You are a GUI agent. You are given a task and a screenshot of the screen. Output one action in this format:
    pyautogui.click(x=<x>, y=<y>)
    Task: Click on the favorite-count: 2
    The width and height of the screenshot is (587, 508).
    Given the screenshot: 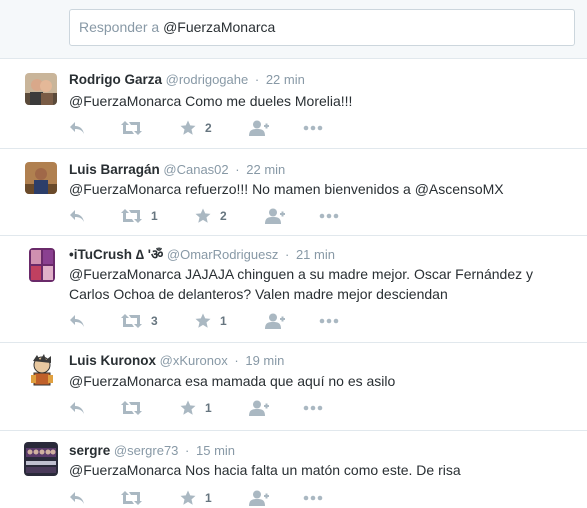 What is the action you would take?
    pyautogui.click(x=208, y=128)
    